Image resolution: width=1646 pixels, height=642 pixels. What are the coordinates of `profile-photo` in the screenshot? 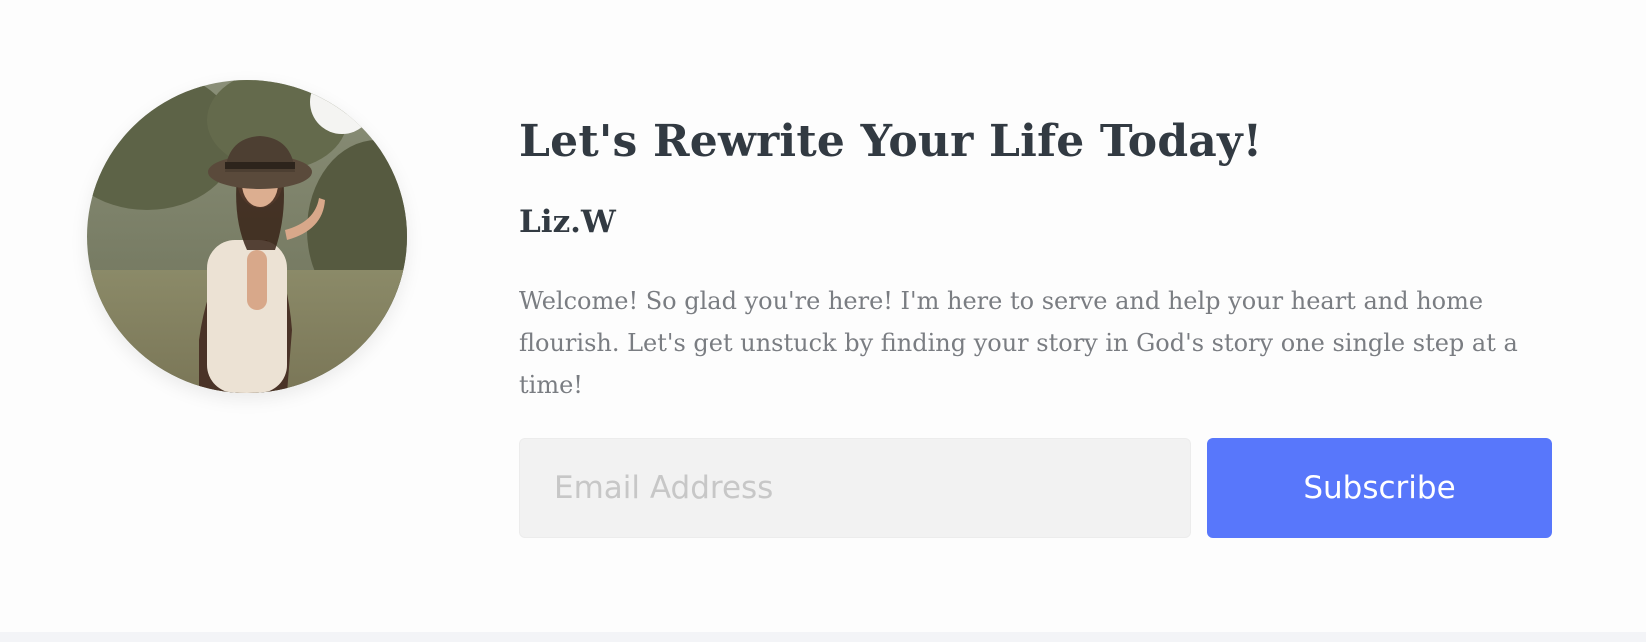 It's located at (247, 236).